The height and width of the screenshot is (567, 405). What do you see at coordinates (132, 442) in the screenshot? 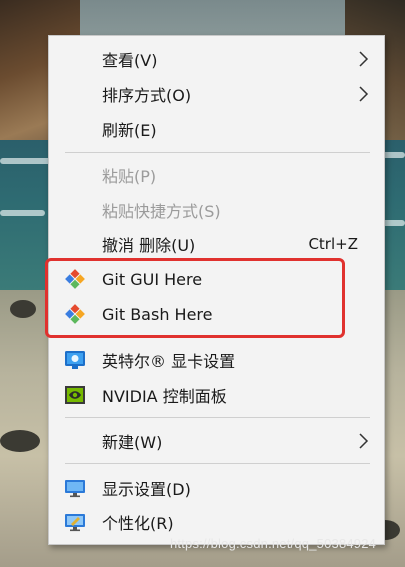
I see `menu-item-label: 新建(W)` at bounding box center [132, 442].